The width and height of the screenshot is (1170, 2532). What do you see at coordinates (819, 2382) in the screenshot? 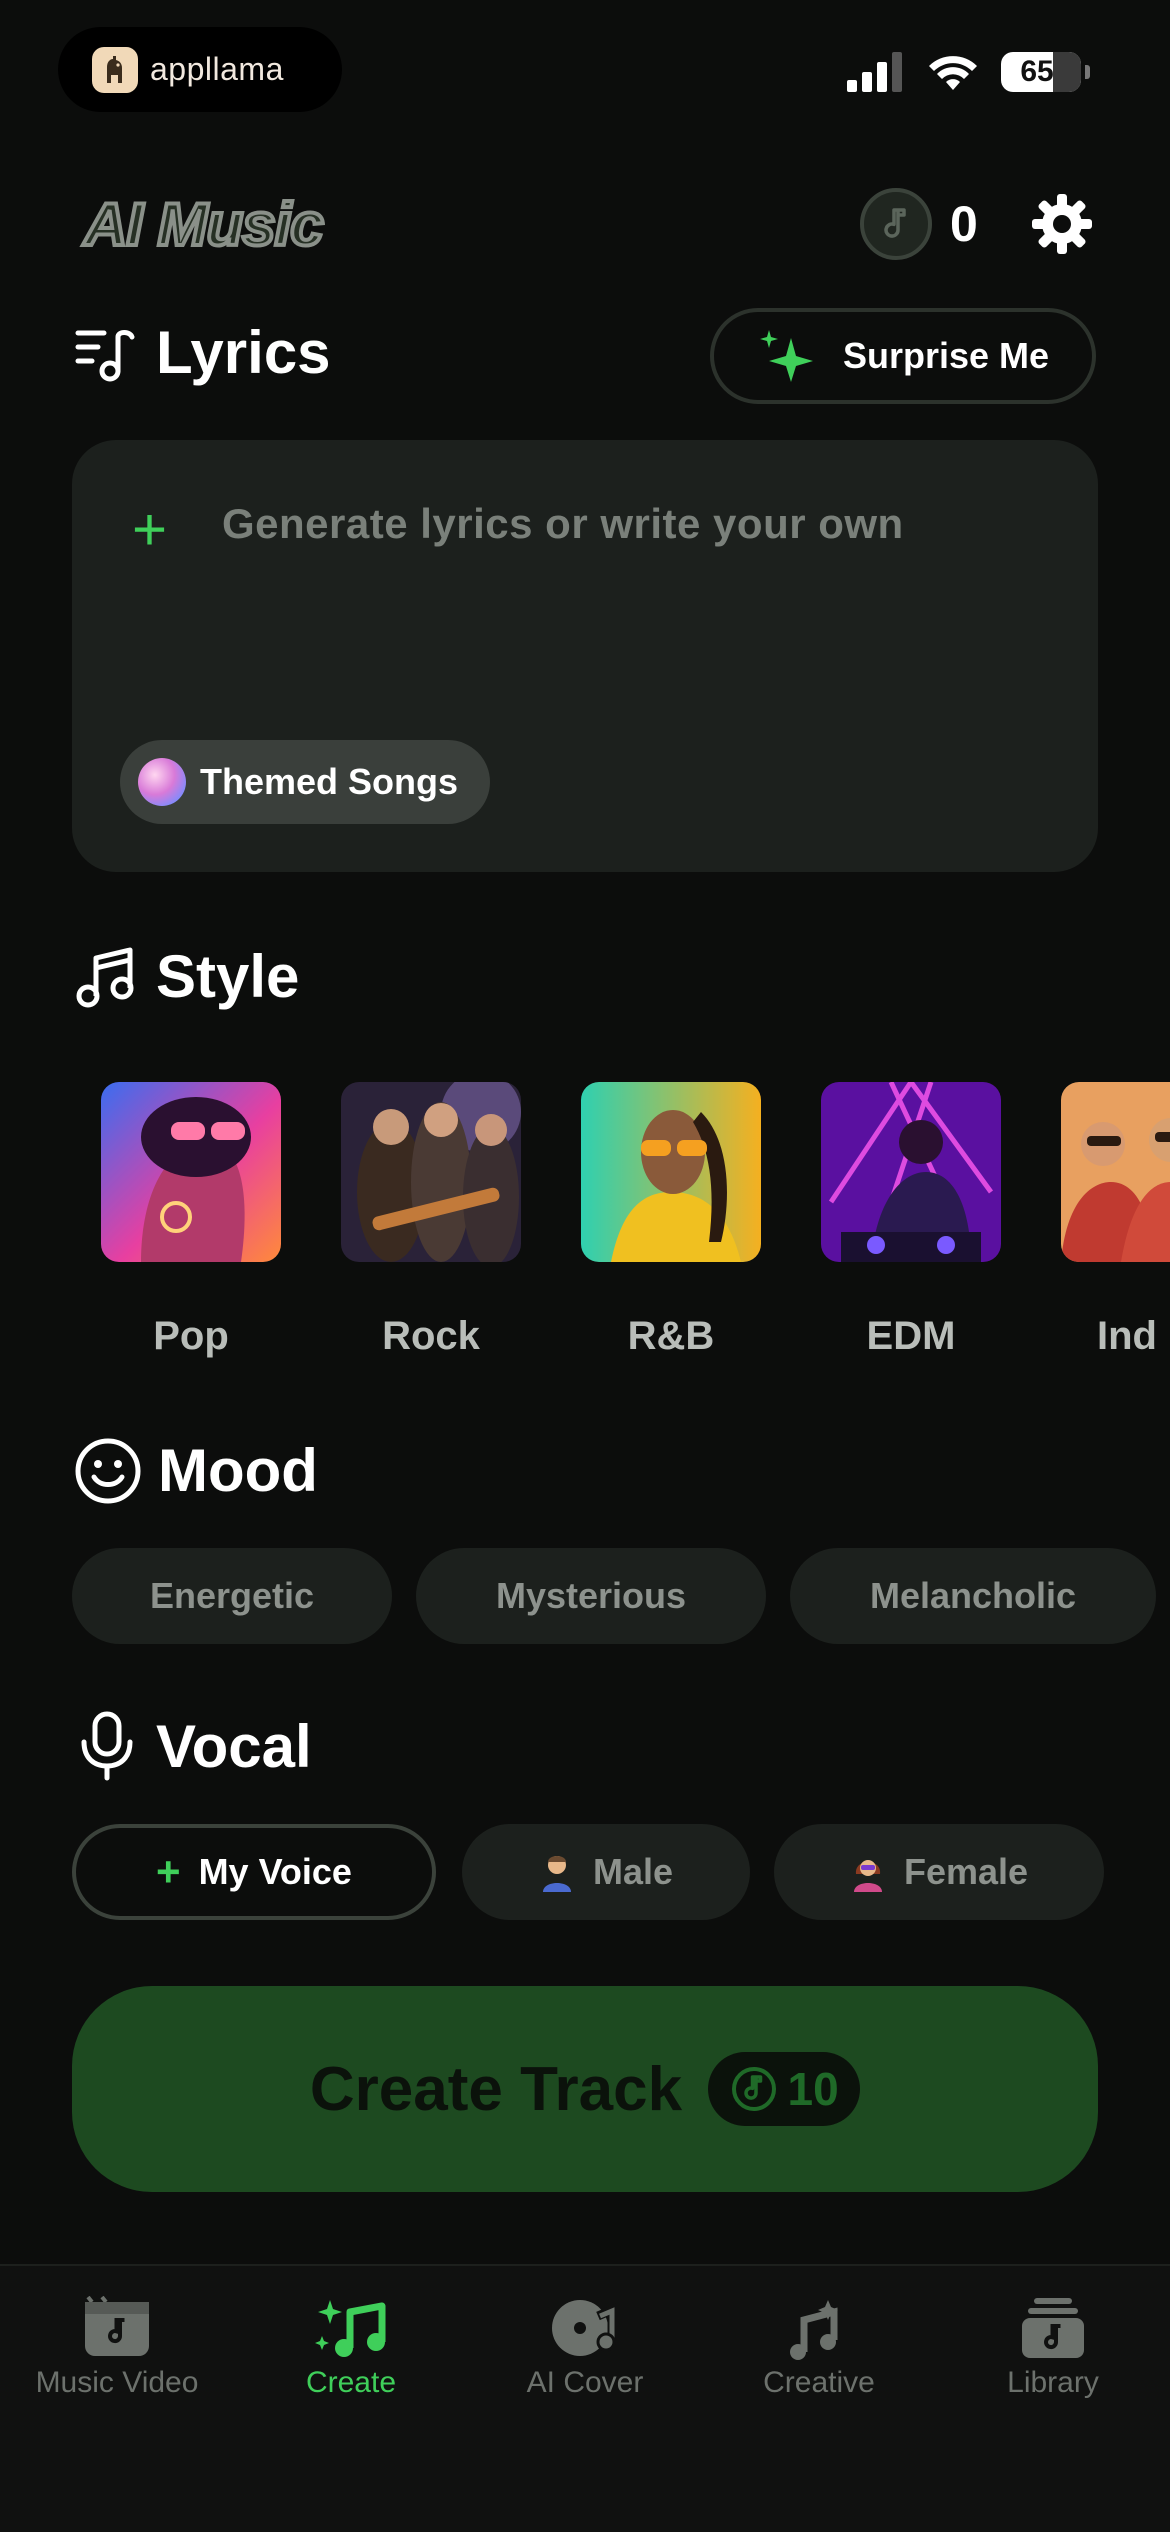
I see `nav-label-creative: Creative` at bounding box center [819, 2382].